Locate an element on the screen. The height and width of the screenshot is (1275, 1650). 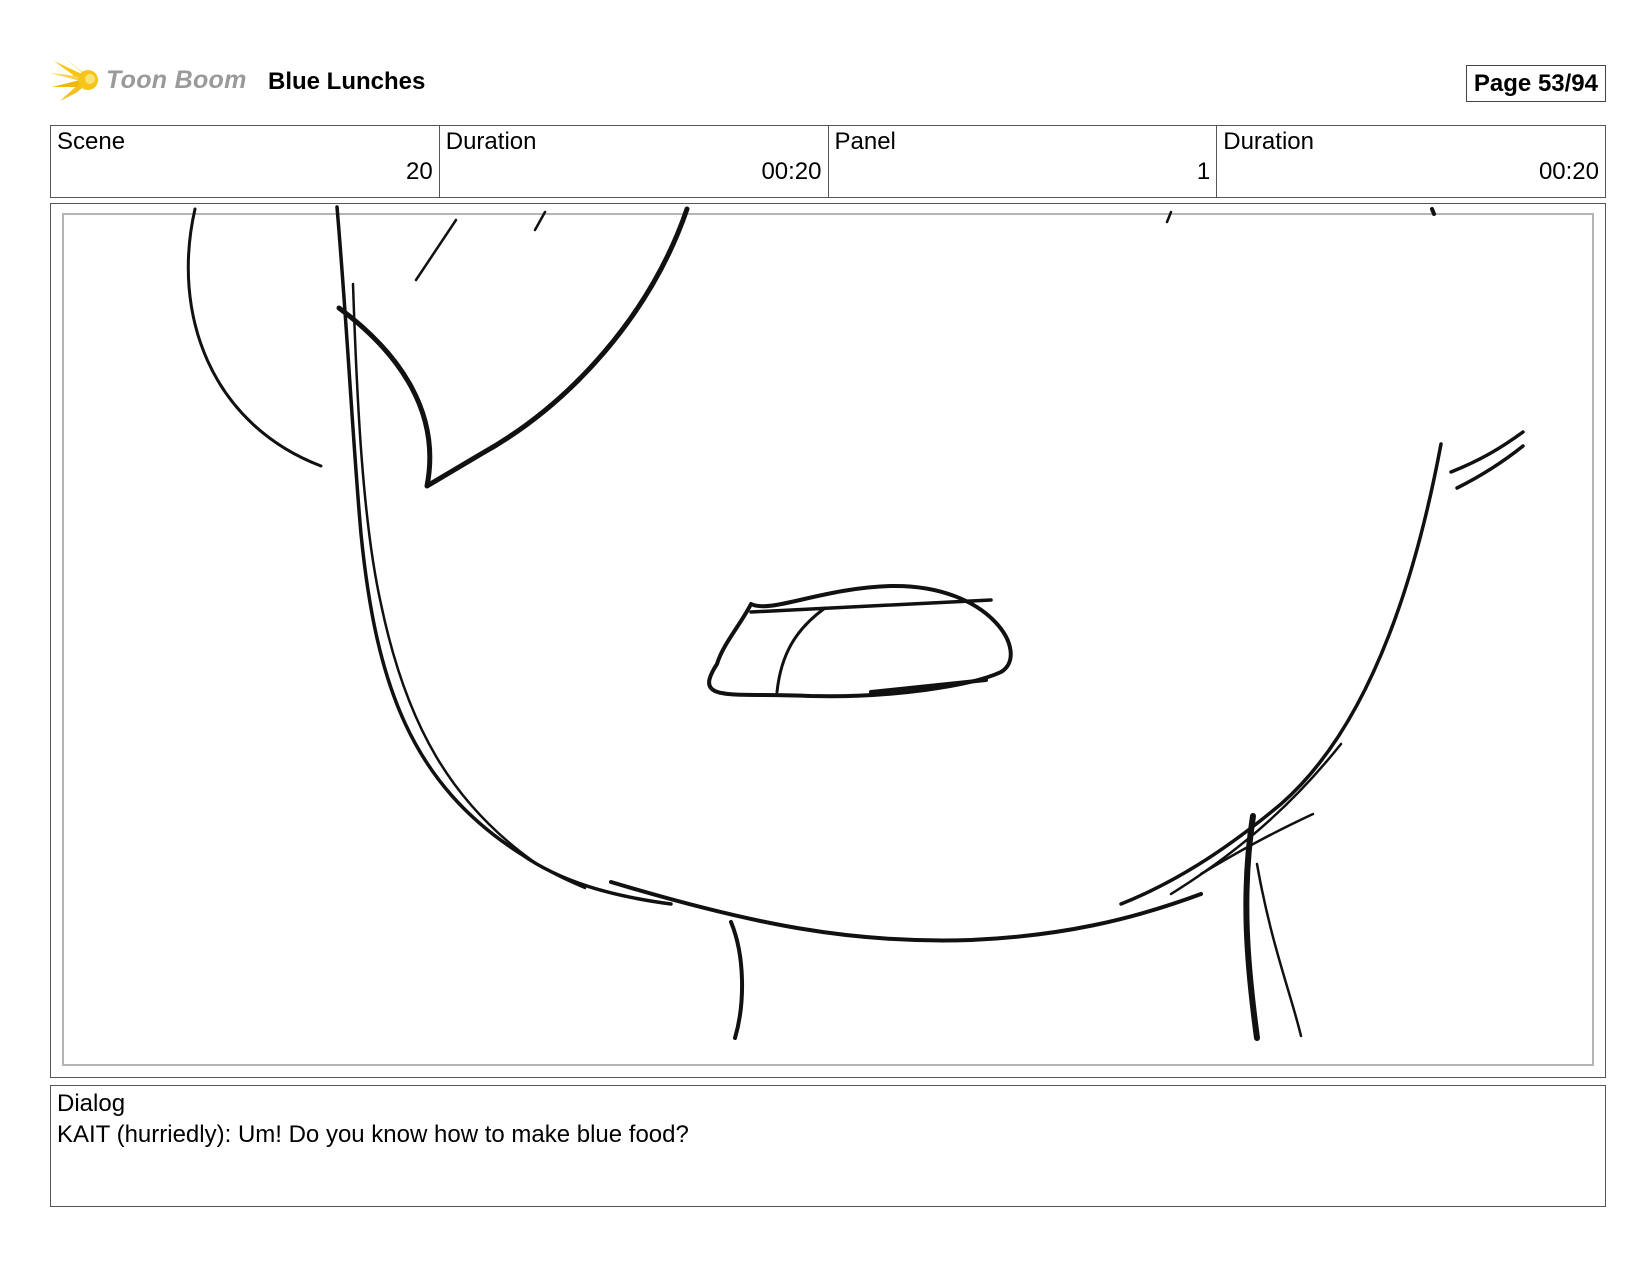
sketch-bangs is located at coordinates (513, 347).